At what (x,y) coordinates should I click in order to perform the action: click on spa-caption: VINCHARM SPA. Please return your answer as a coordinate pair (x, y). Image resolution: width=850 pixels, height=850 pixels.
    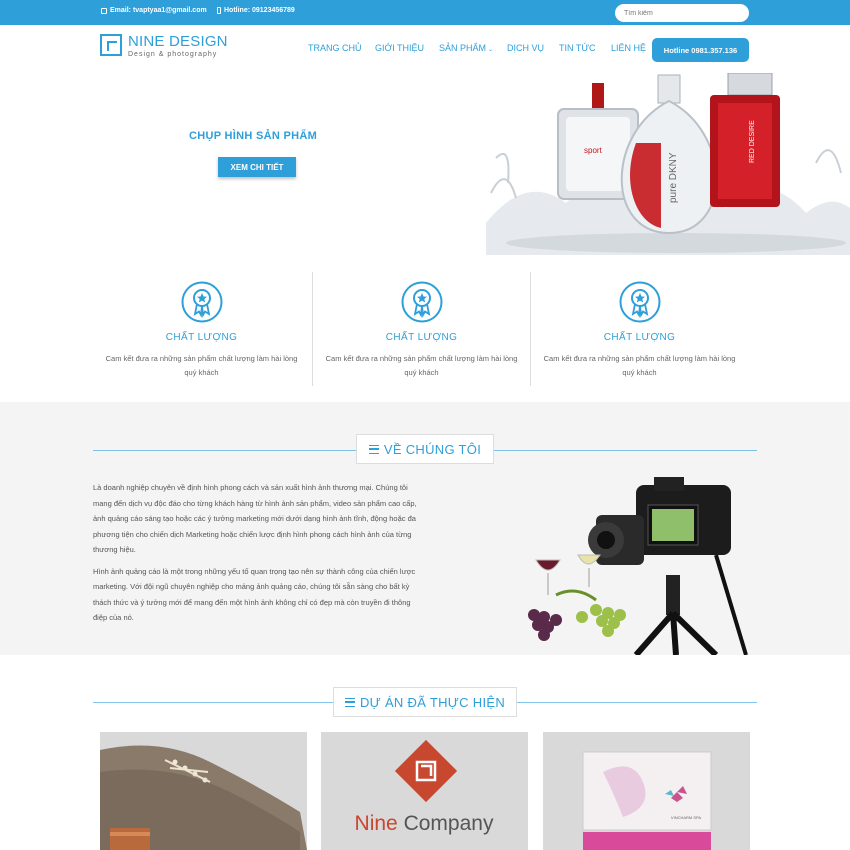
    Looking at the image, I should click on (686, 817).